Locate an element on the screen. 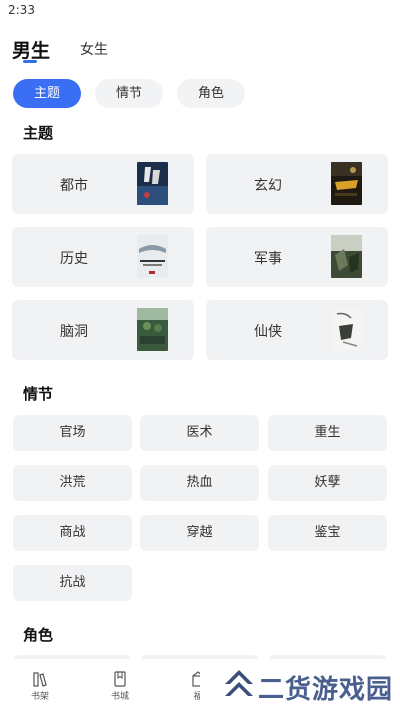 The height and width of the screenshot is (711, 400). theme-label: 玄幻 is located at coordinates (268, 186).